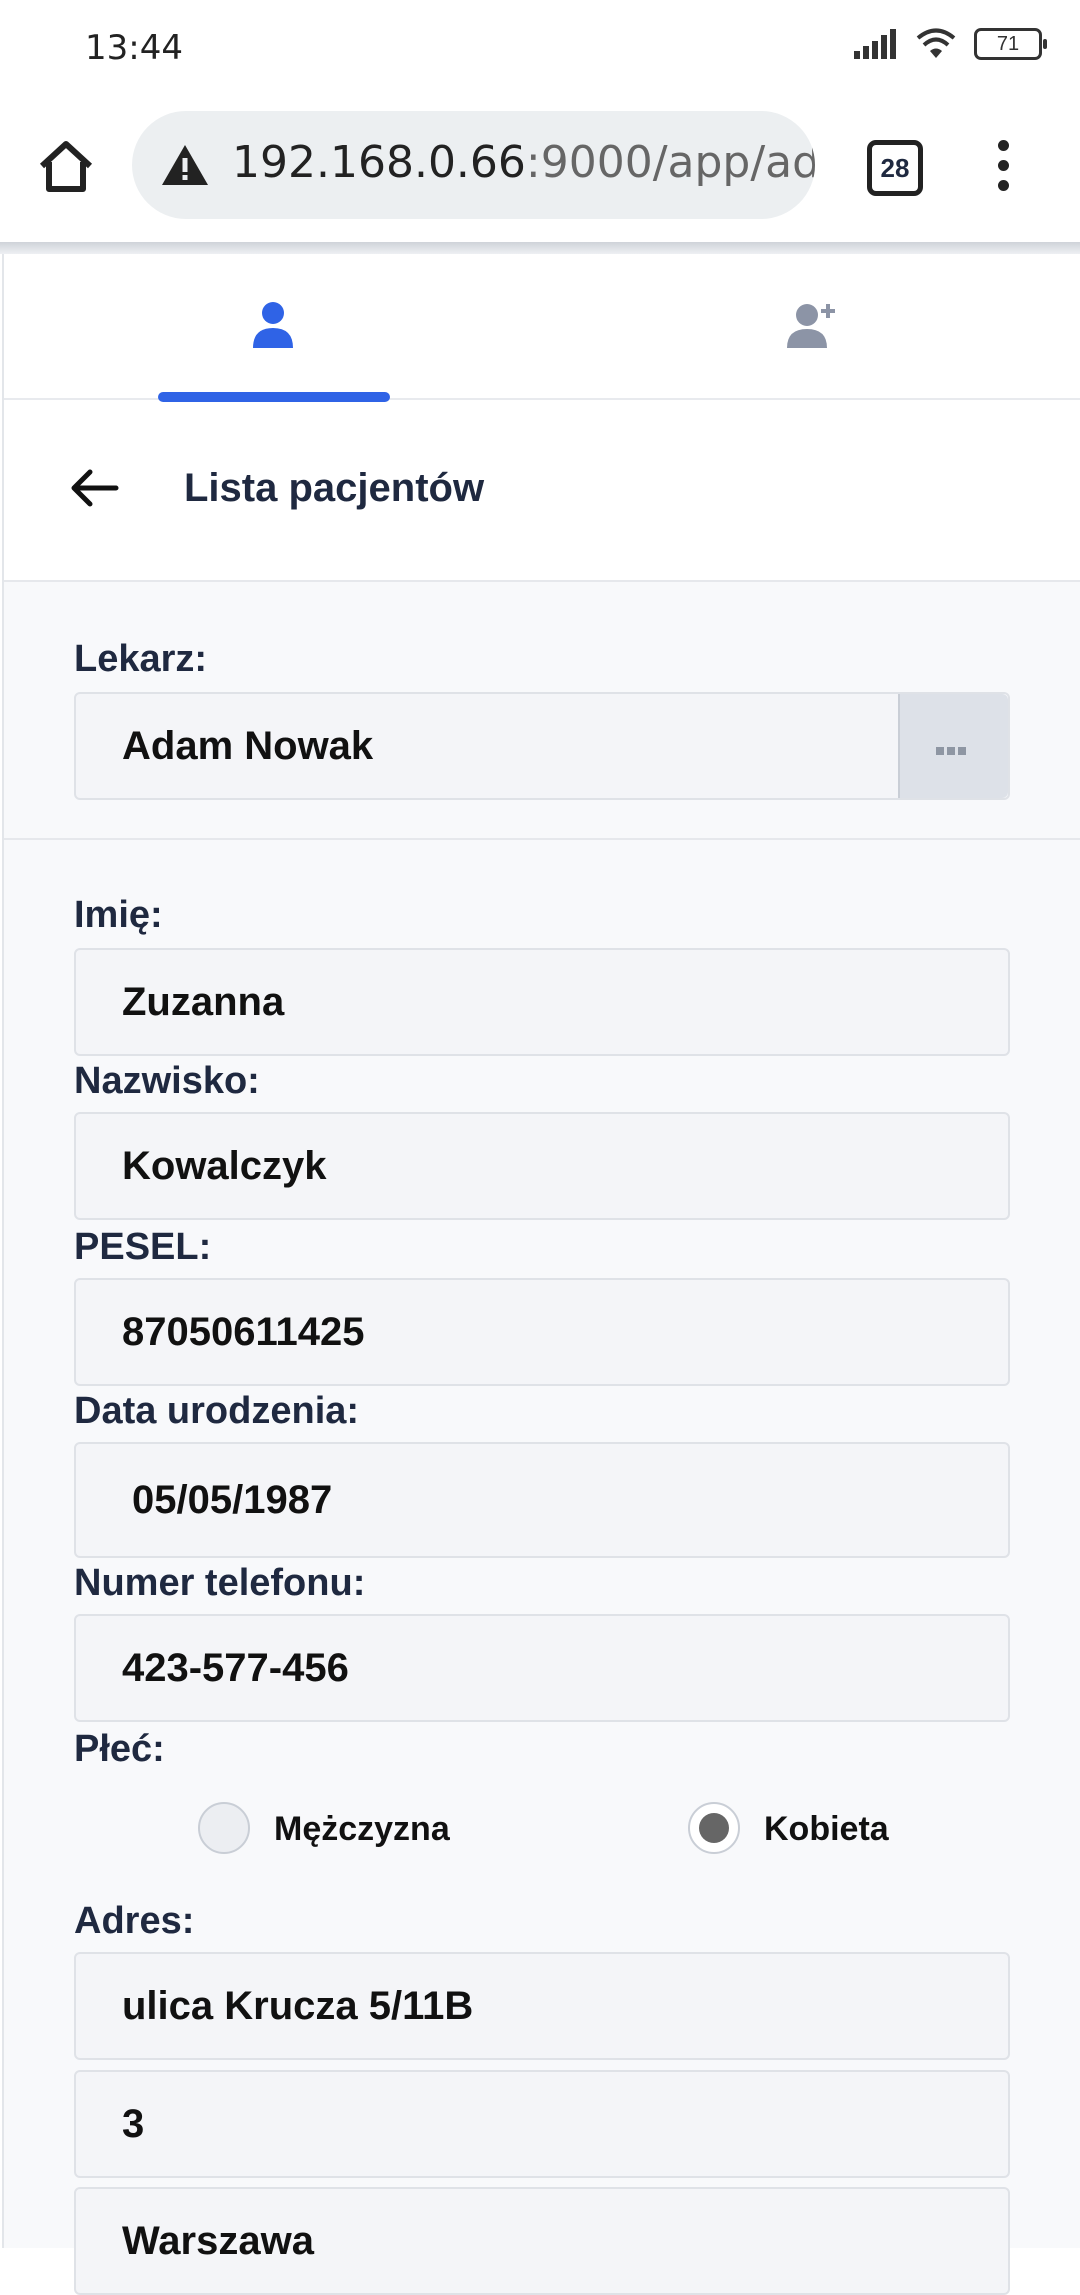 The height and width of the screenshot is (2295, 1080). I want to click on status-time: 13:44, so click(134, 48).